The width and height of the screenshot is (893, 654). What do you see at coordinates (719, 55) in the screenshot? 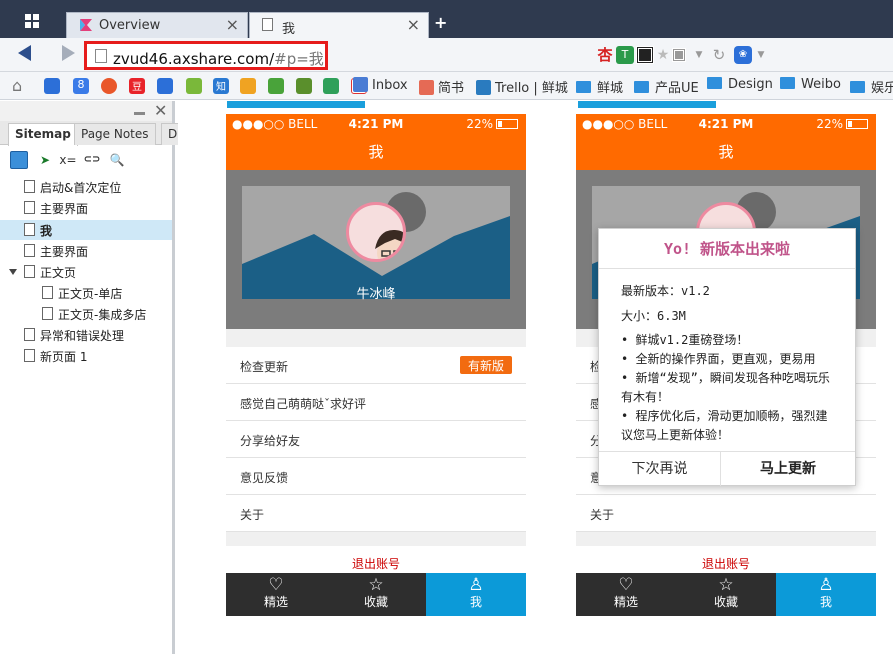
I see `refresh-icon: ↻` at bounding box center [719, 55].